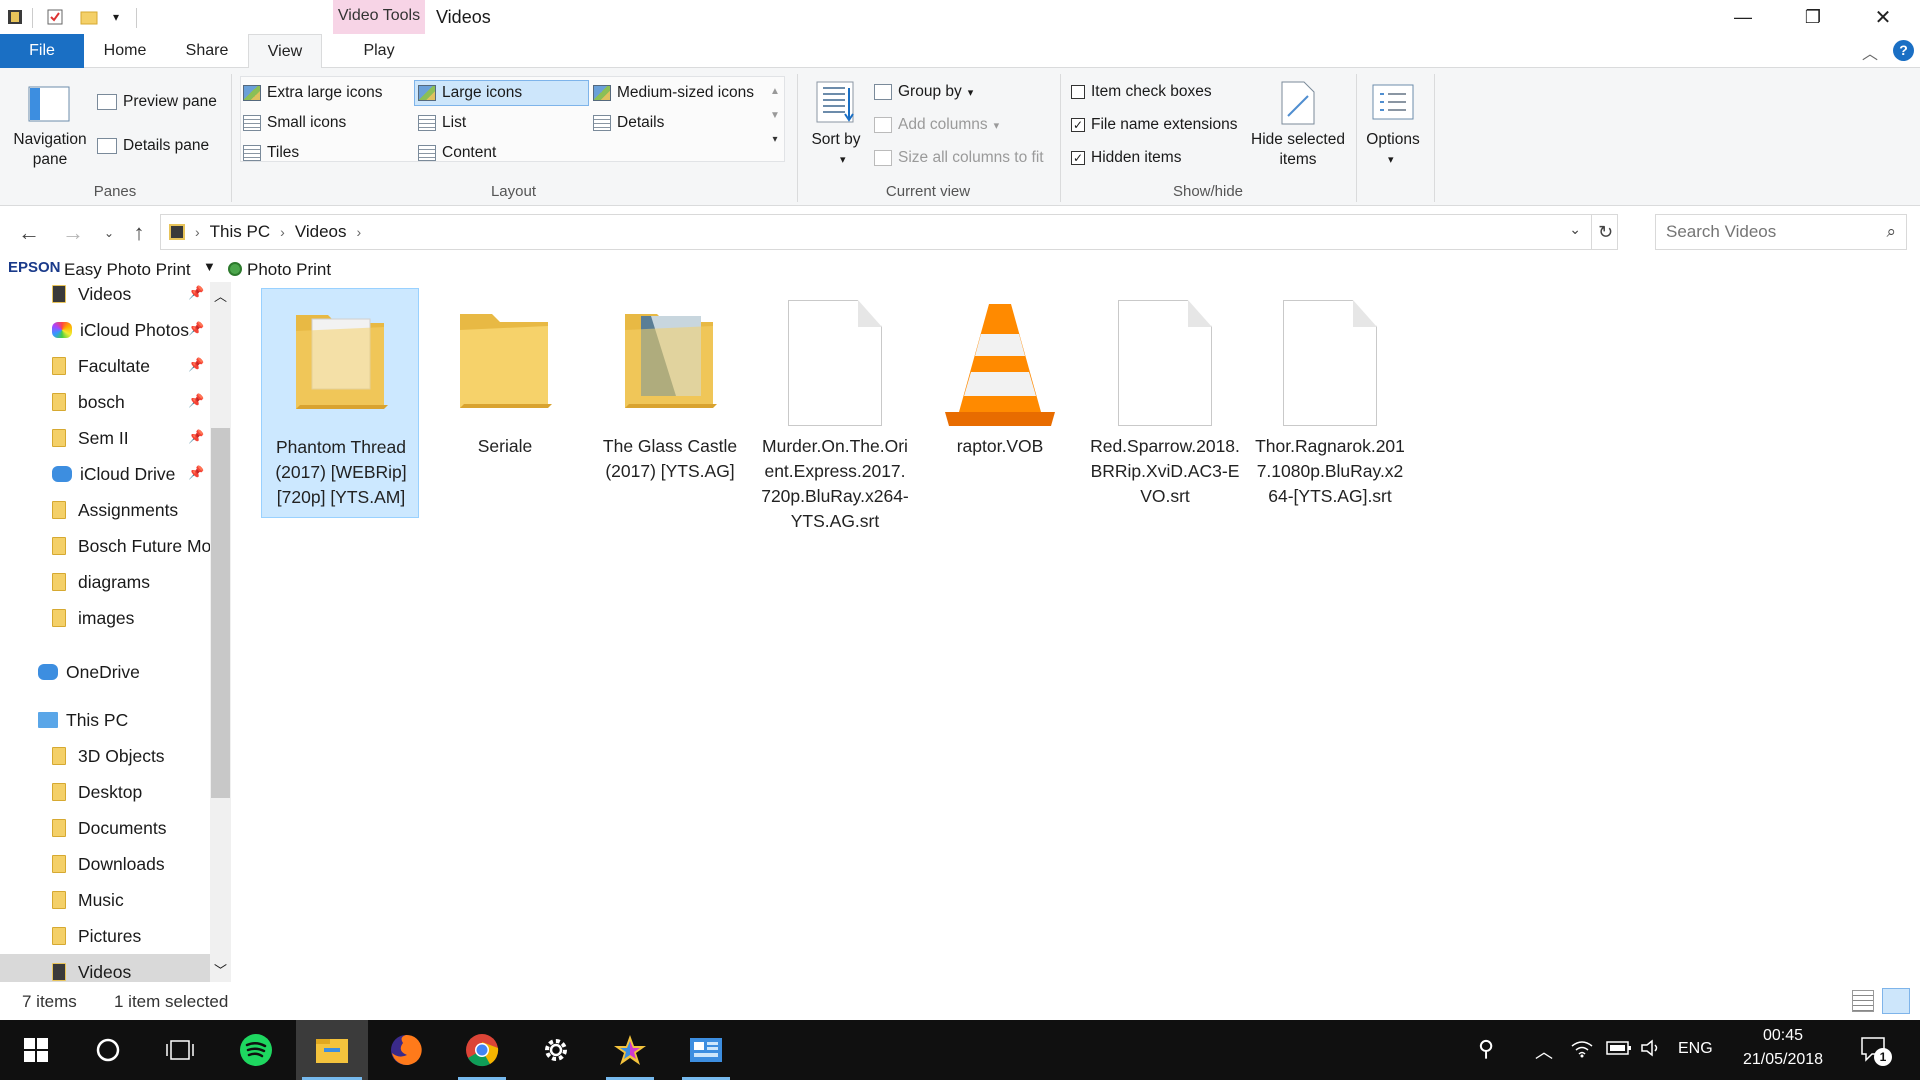  I want to click on search-icon: ⌕, so click(1891, 232).